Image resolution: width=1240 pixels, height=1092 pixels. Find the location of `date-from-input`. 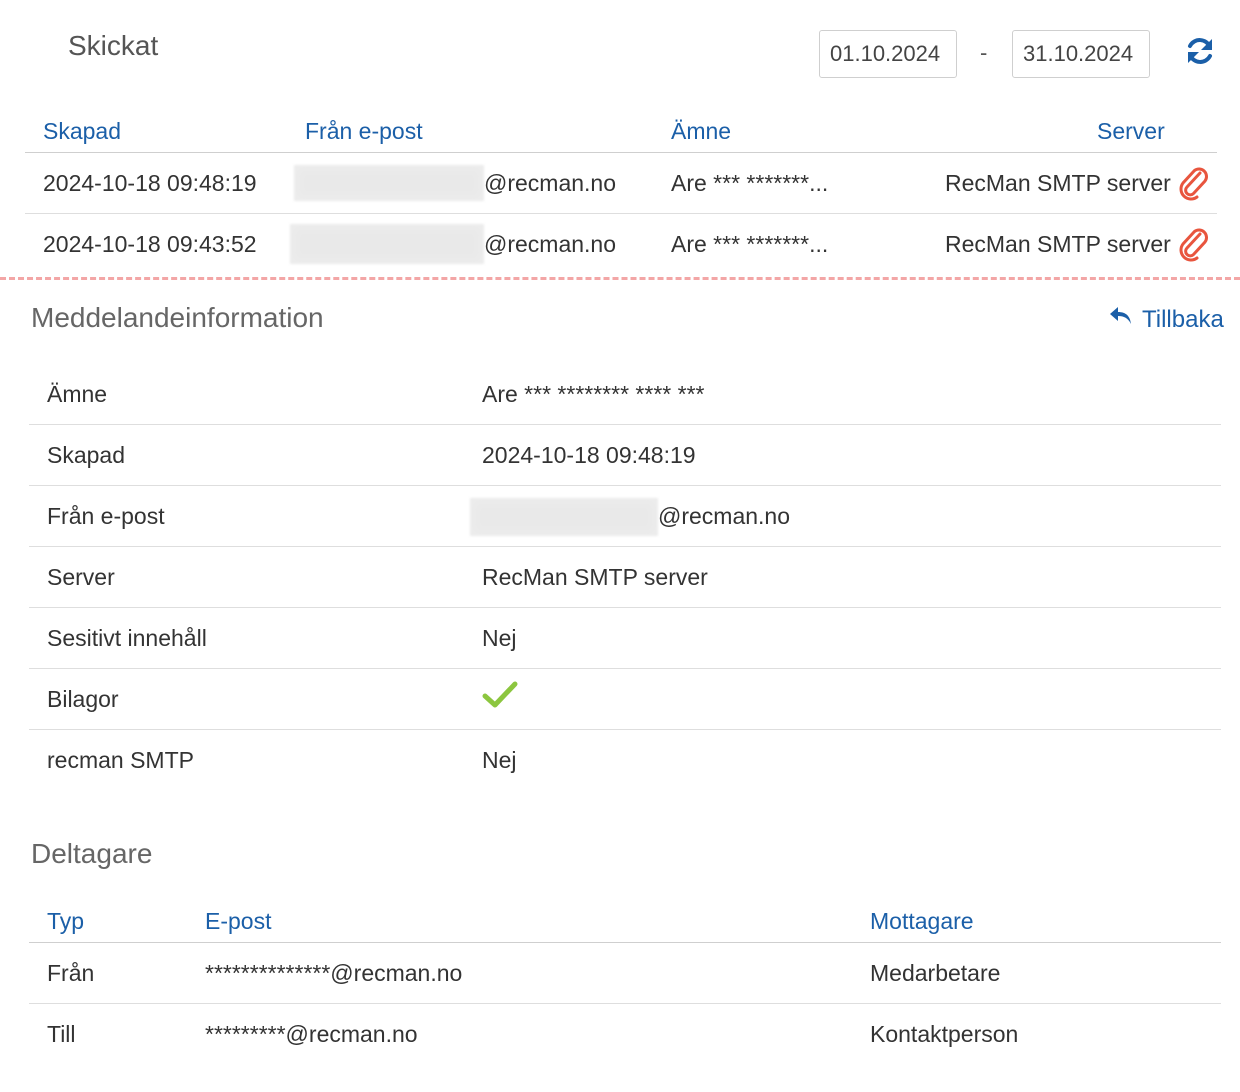

date-from-input is located at coordinates (888, 54).